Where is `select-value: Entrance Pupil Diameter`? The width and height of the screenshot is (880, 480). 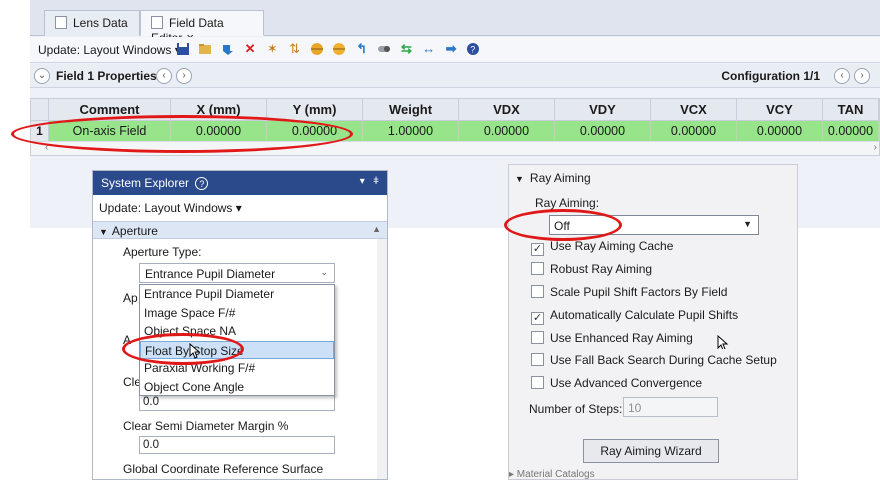
select-value: Entrance Pupil Diameter is located at coordinates (210, 274).